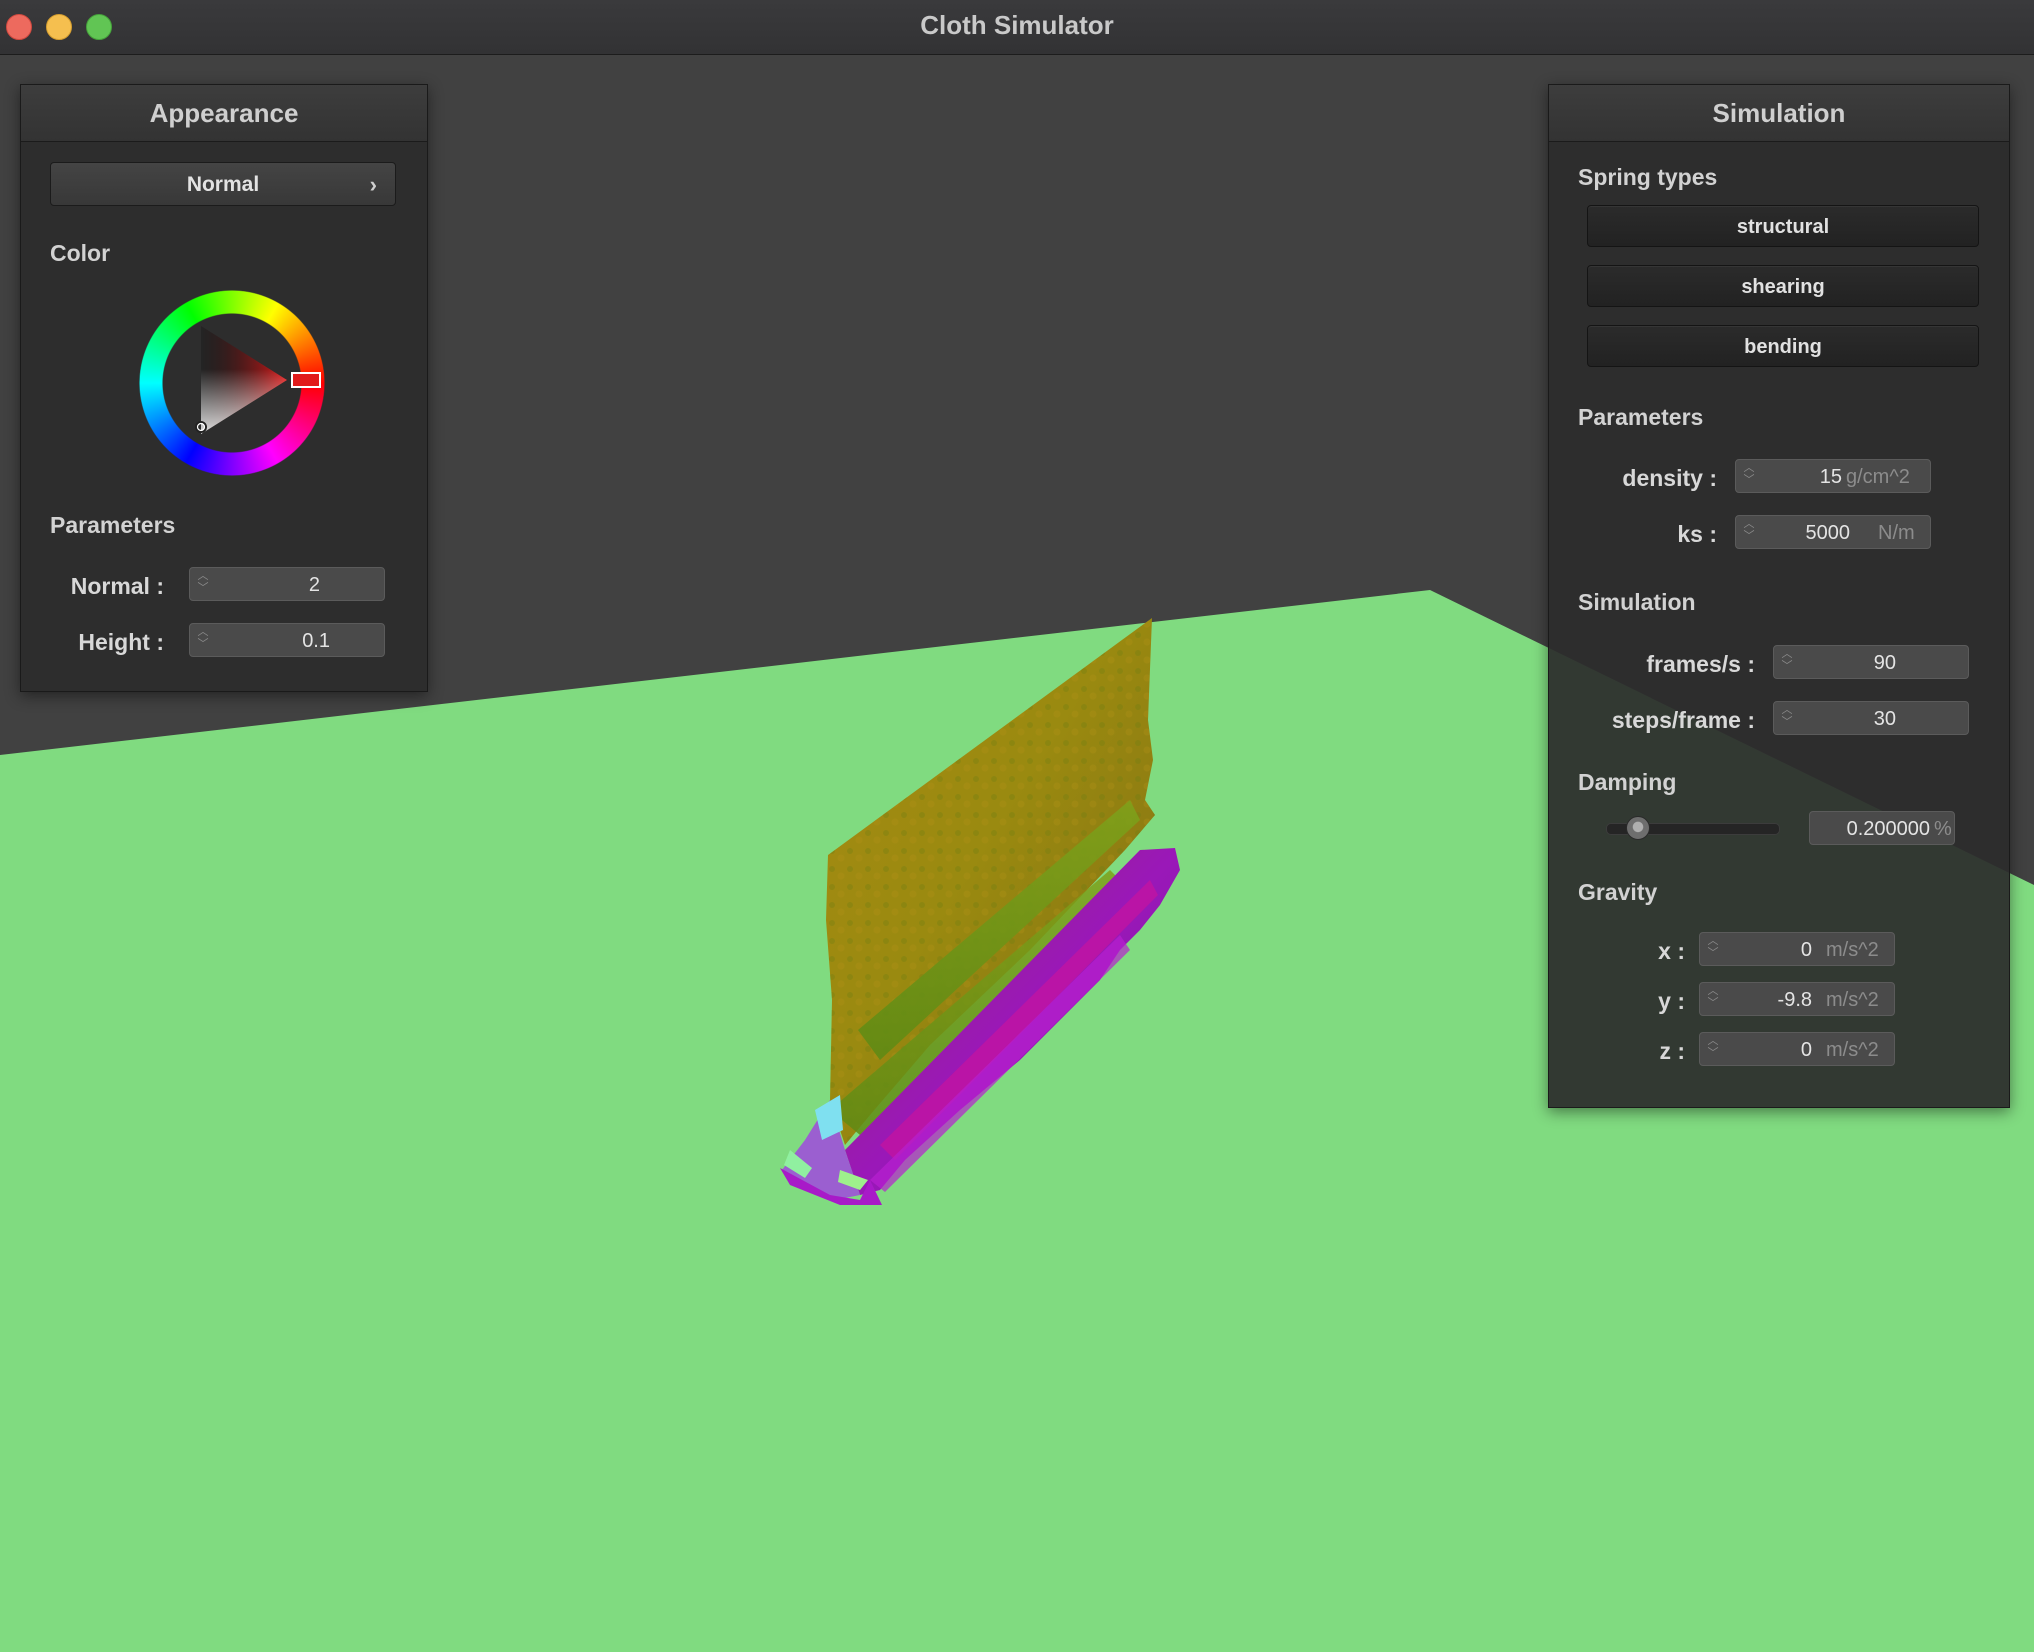 This screenshot has width=2034, height=1652. What do you see at coordinates (1713, 1049) in the screenshot?
I see `gravity-z-stepper-icon: ︿ ﹀` at bounding box center [1713, 1049].